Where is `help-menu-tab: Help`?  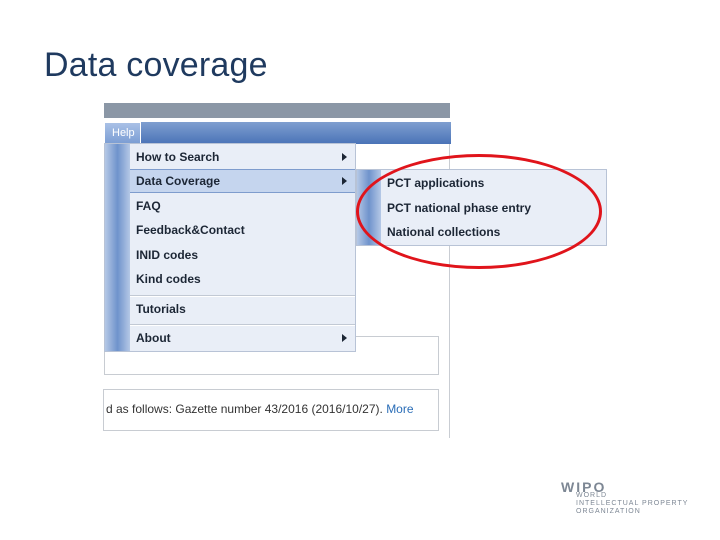 help-menu-tab: Help is located at coordinates (122, 133).